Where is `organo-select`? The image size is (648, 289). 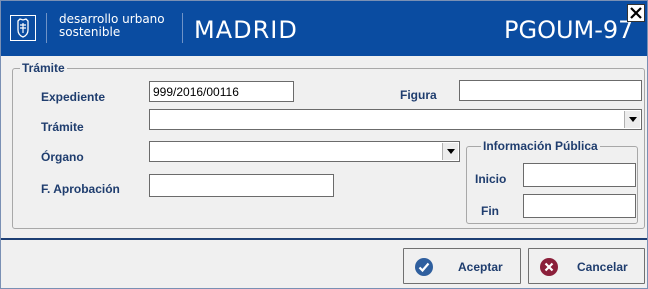 organo-select is located at coordinates (304, 151).